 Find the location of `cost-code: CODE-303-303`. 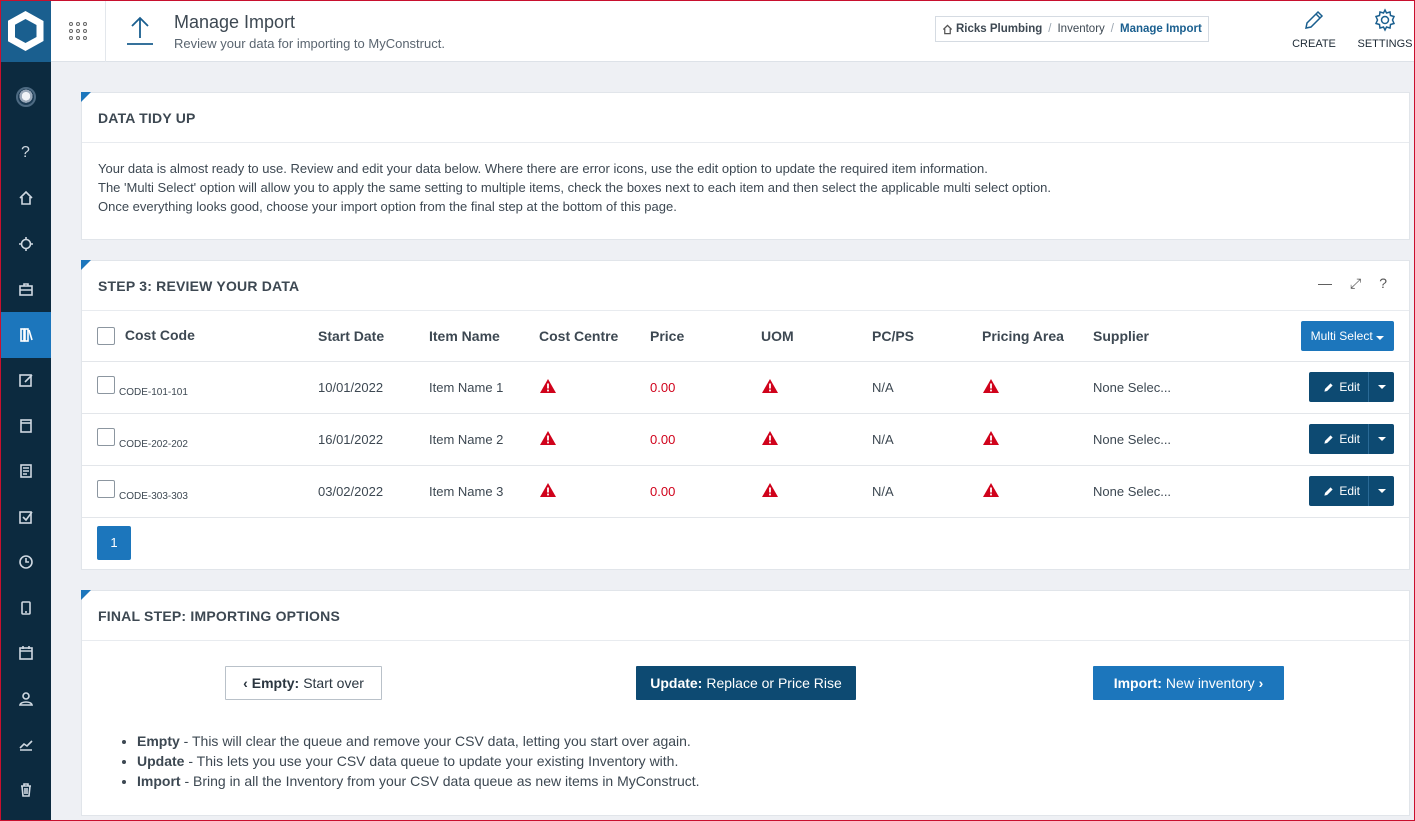

cost-code: CODE-303-303 is located at coordinates (153, 496).